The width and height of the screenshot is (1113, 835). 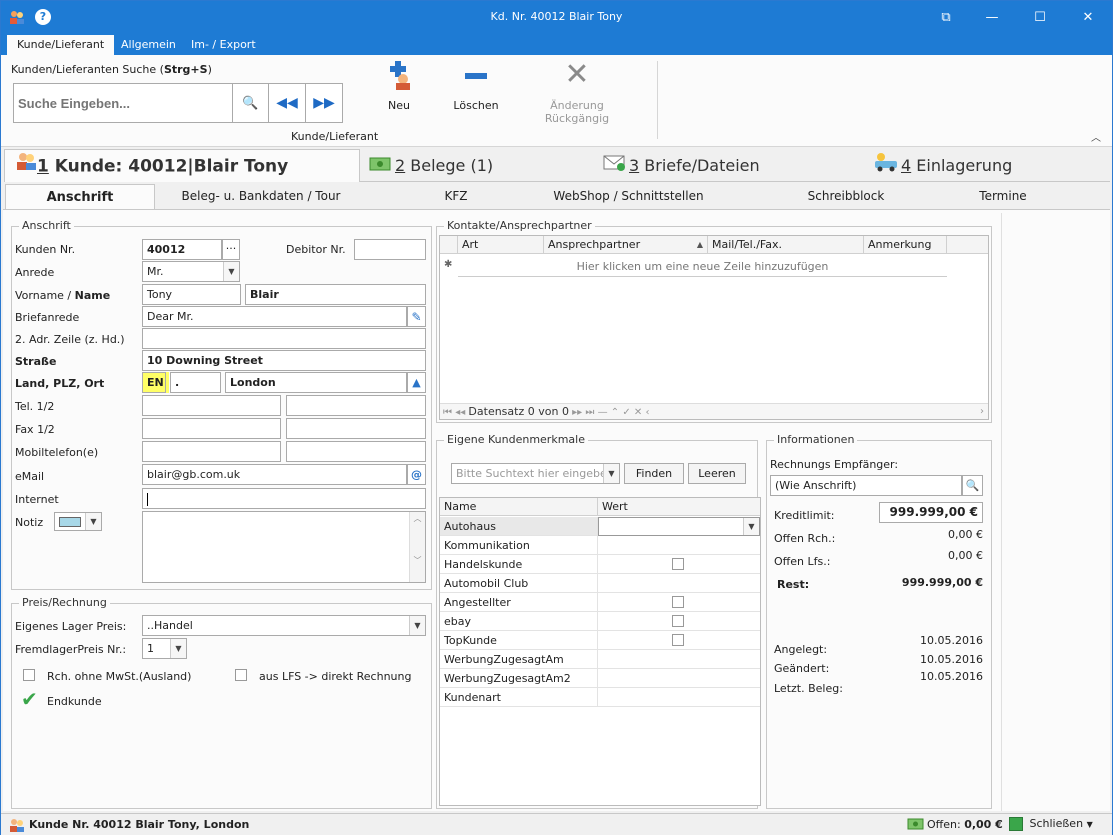 What do you see at coordinates (717, 473) in the screenshot?
I see `clear-button: Leeren` at bounding box center [717, 473].